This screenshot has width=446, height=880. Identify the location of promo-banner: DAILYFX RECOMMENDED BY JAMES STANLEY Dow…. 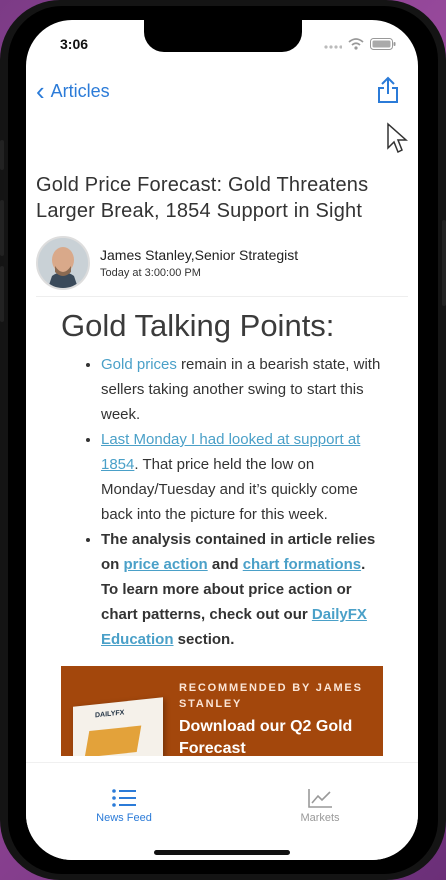
(222, 711).